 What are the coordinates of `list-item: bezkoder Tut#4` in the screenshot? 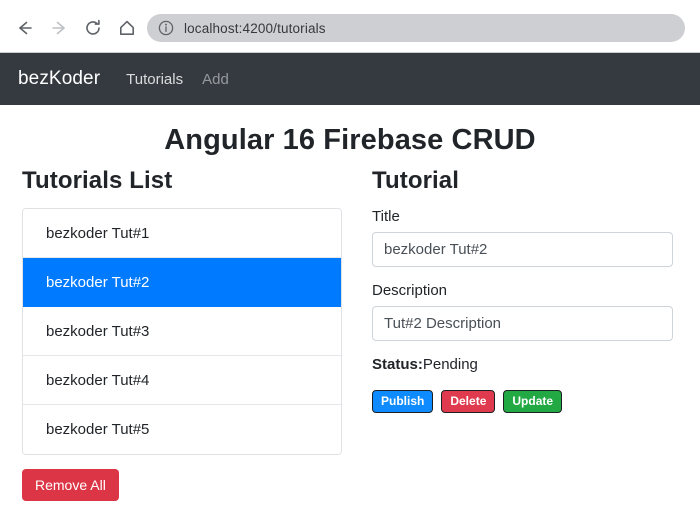 It's located at (182, 380).